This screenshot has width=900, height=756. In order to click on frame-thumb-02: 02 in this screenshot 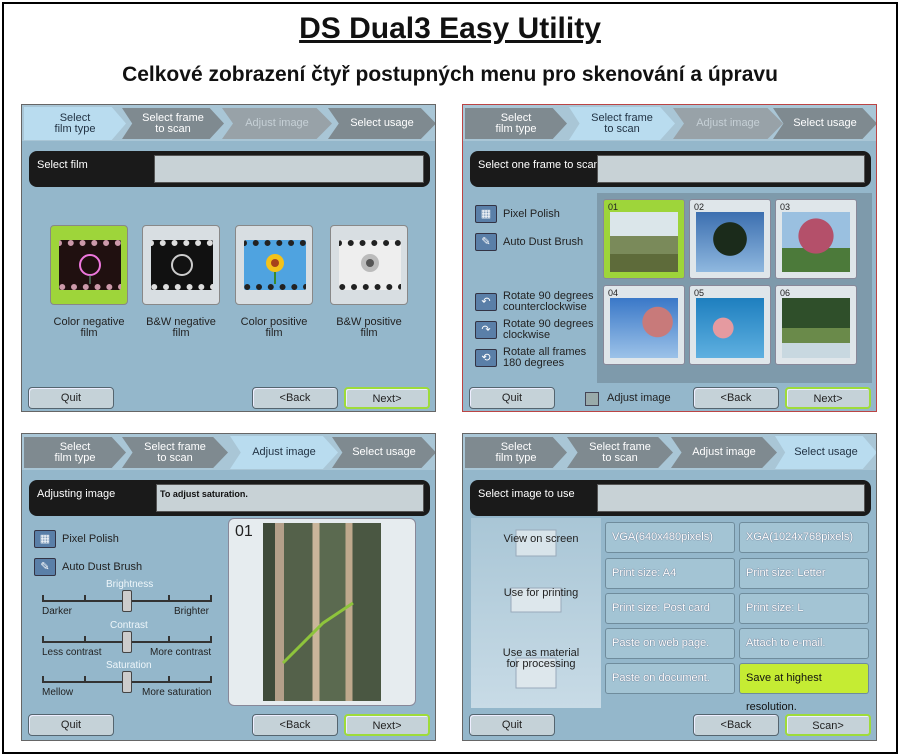, I will do `click(730, 239)`.